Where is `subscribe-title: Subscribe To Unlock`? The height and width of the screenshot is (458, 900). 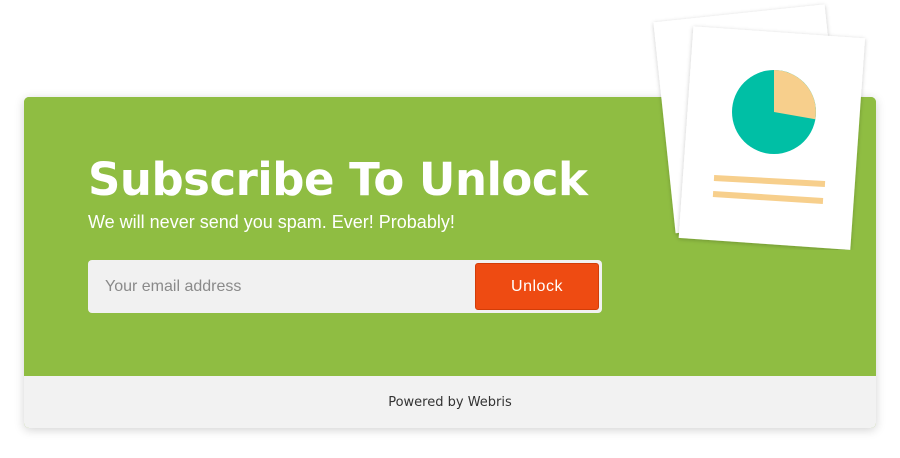
subscribe-title: Subscribe To Unlock is located at coordinates (338, 179).